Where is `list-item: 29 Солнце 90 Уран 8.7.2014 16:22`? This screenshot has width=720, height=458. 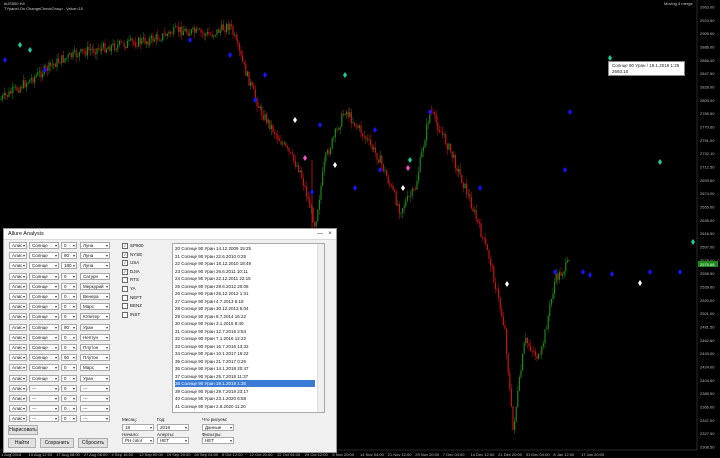 list-item: 29 Солнце 90 Уран 8.7.2014 16:22 is located at coordinates (245, 316).